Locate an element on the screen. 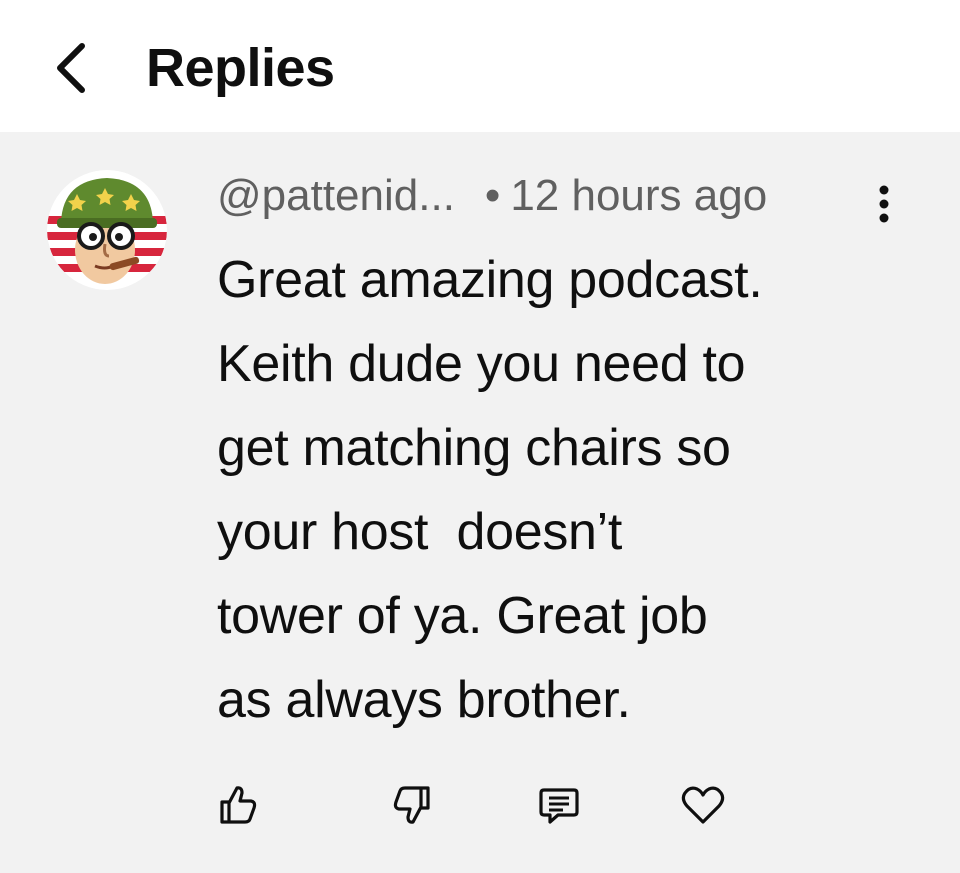  heart-button is located at coordinates (703, 805).